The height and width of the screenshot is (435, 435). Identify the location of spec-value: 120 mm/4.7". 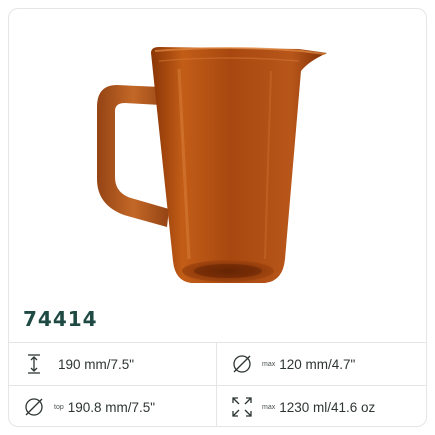
(317, 364).